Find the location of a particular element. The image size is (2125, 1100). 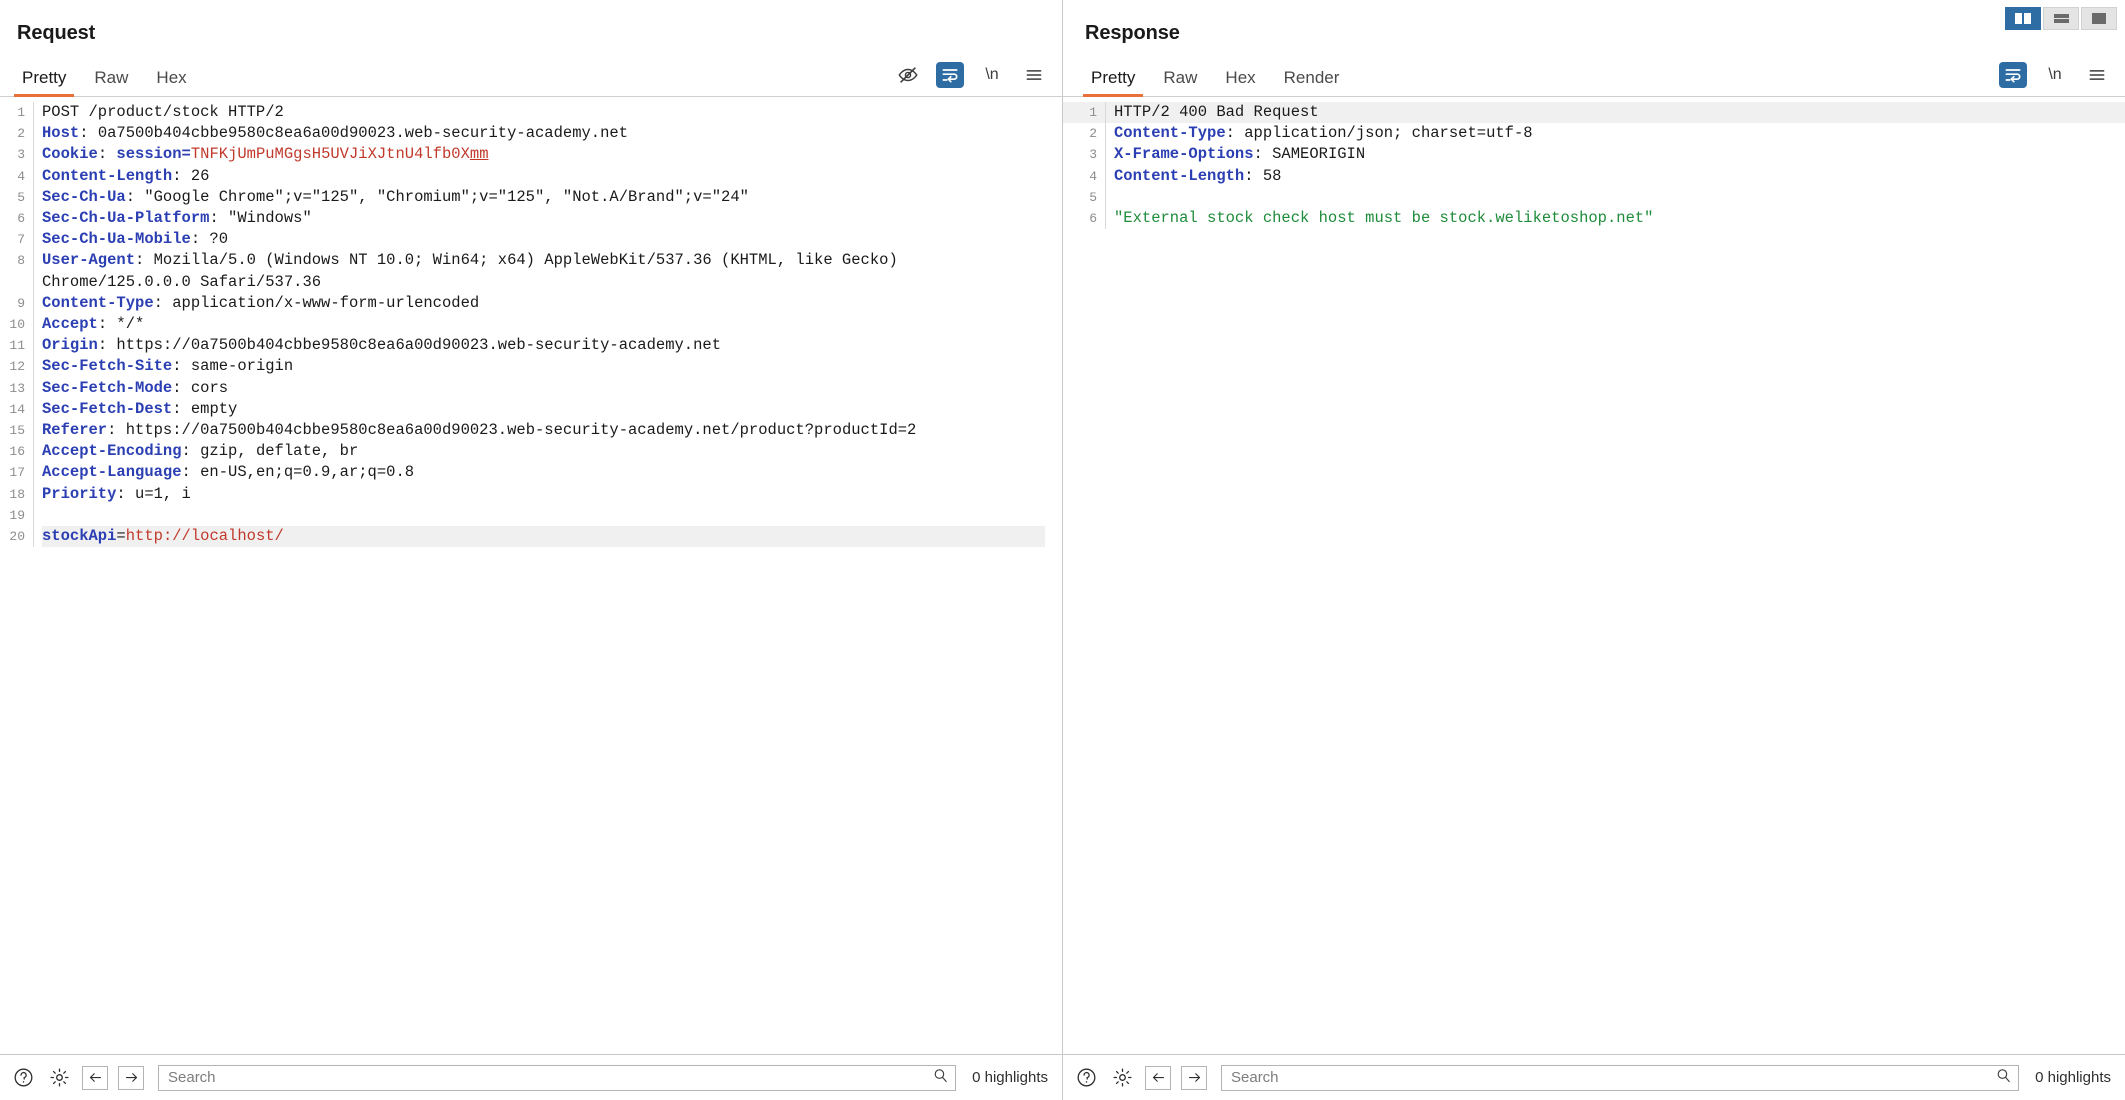

single-layout-button is located at coordinates (2099, 18).